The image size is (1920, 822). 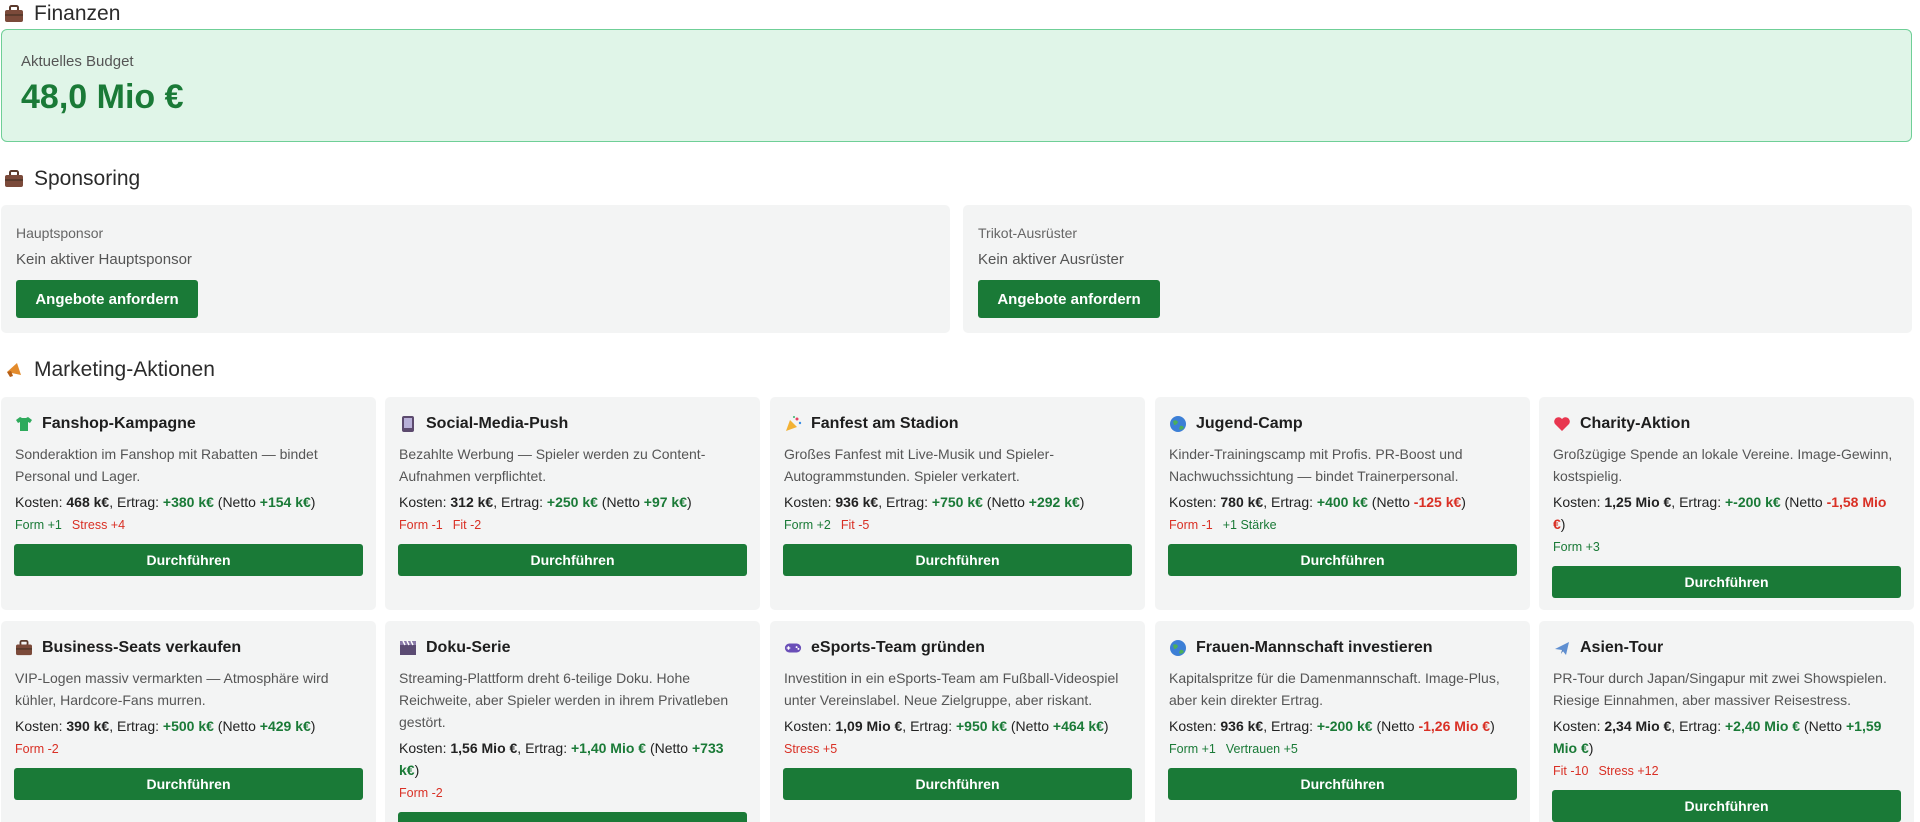 What do you see at coordinates (87, 178) in the screenshot?
I see `sponsoring-title: Sponsoring` at bounding box center [87, 178].